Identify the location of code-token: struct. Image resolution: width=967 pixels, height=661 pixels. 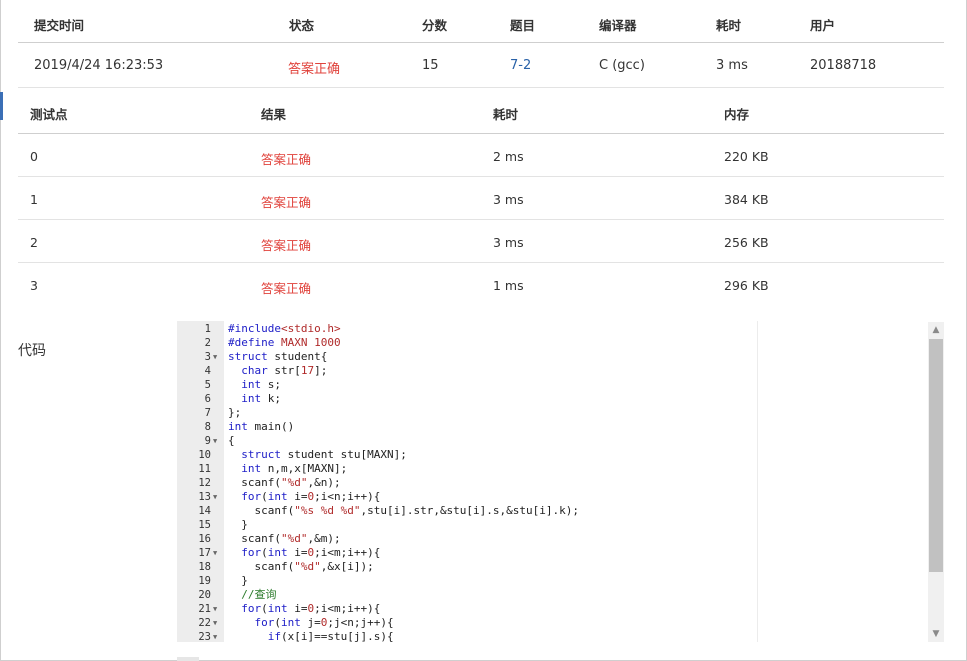
(261, 454).